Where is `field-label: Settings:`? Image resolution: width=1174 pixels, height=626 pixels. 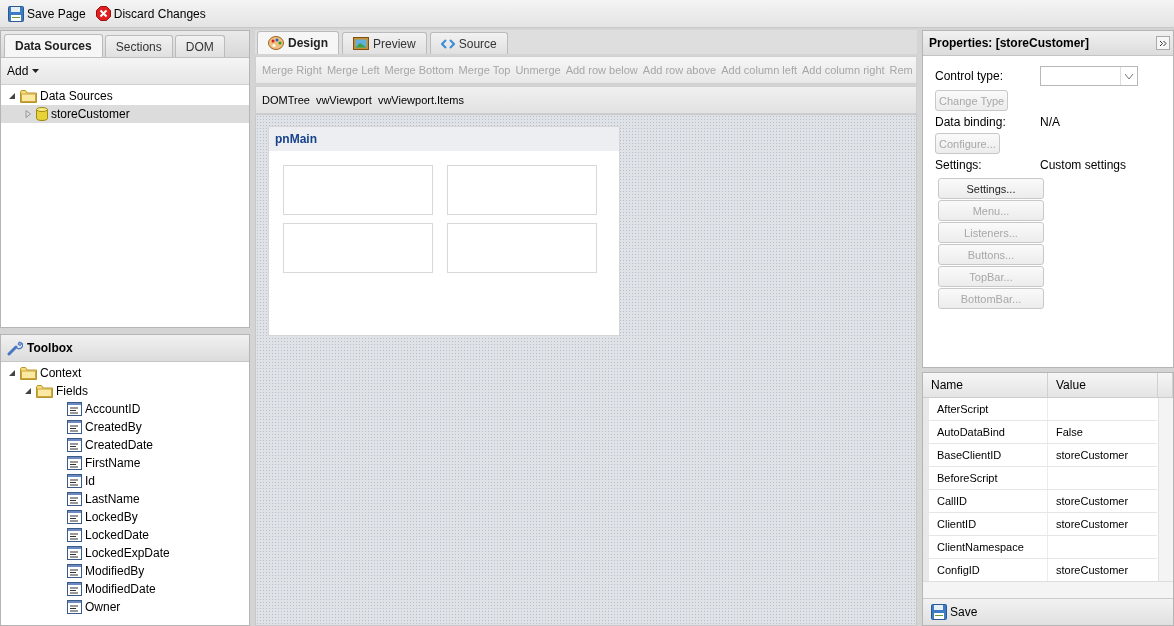 field-label: Settings: is located at coordinates (959, 165).